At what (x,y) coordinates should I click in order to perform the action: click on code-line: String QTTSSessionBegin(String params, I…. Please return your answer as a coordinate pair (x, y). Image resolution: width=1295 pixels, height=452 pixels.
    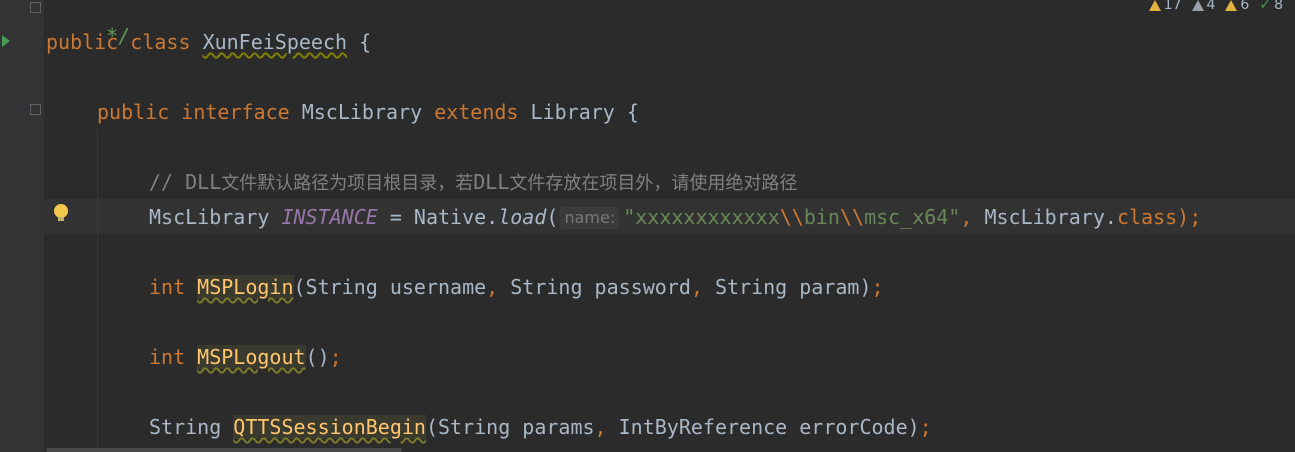
    Looking at the image, I should click on (540, 427).